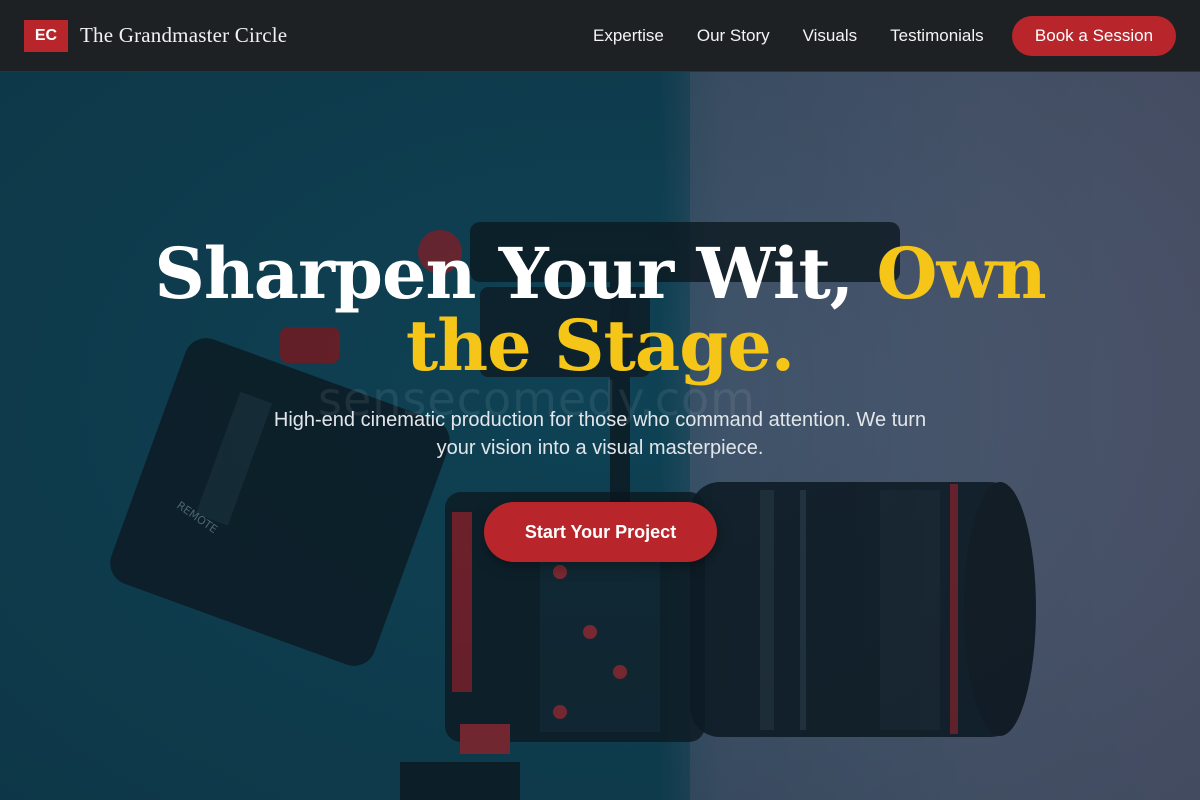 Image resolution: width=1200 pixels, height=800 pixels. What do you see at coordinates (515, 273) in the screenshot?
I see `headline-main: Sharpen Your Wit,` at bounding box center [515, 273].